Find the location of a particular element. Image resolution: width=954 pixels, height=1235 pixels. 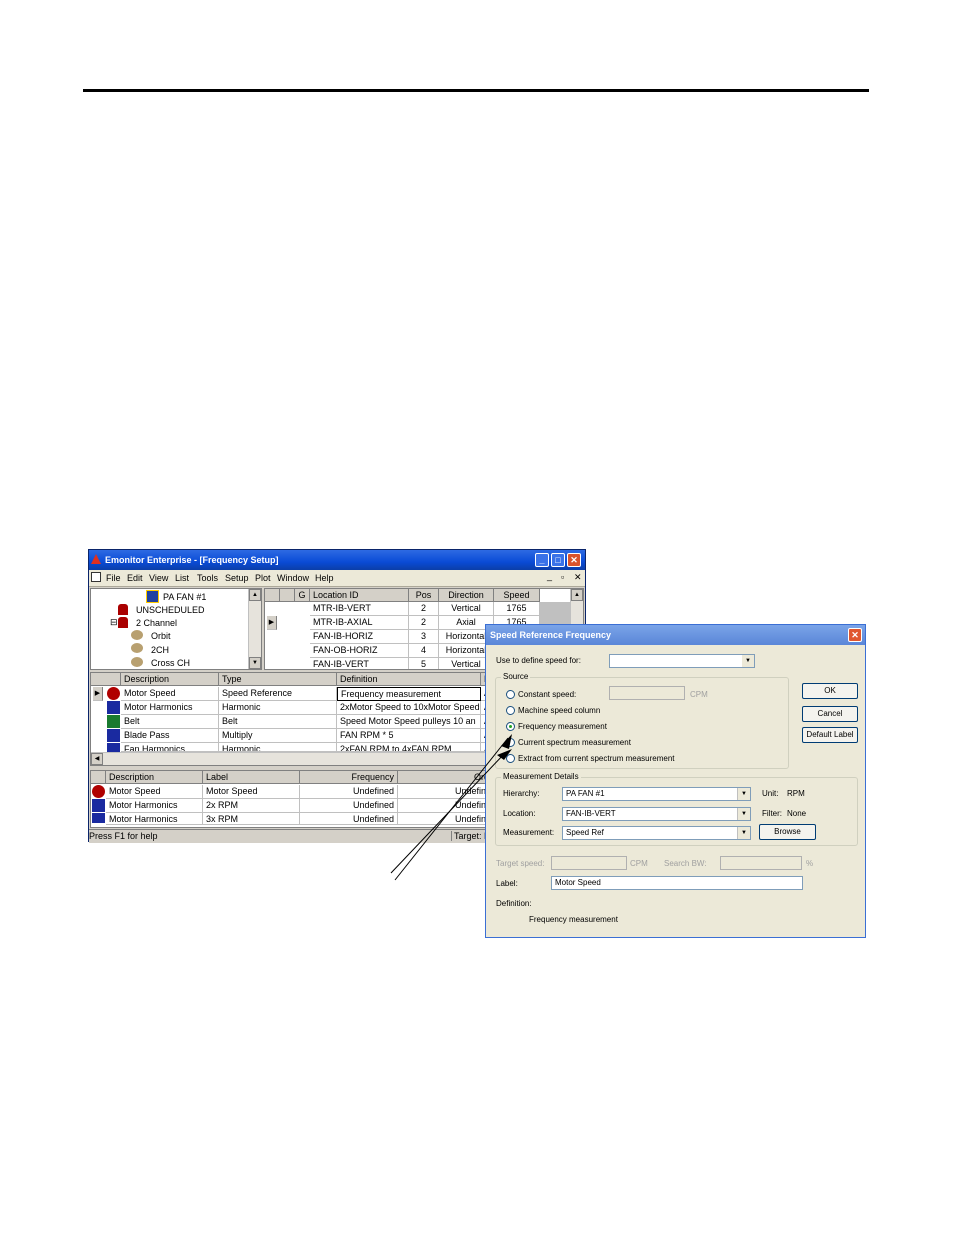

arrowhead-icon is located at coordinates (506, 741).